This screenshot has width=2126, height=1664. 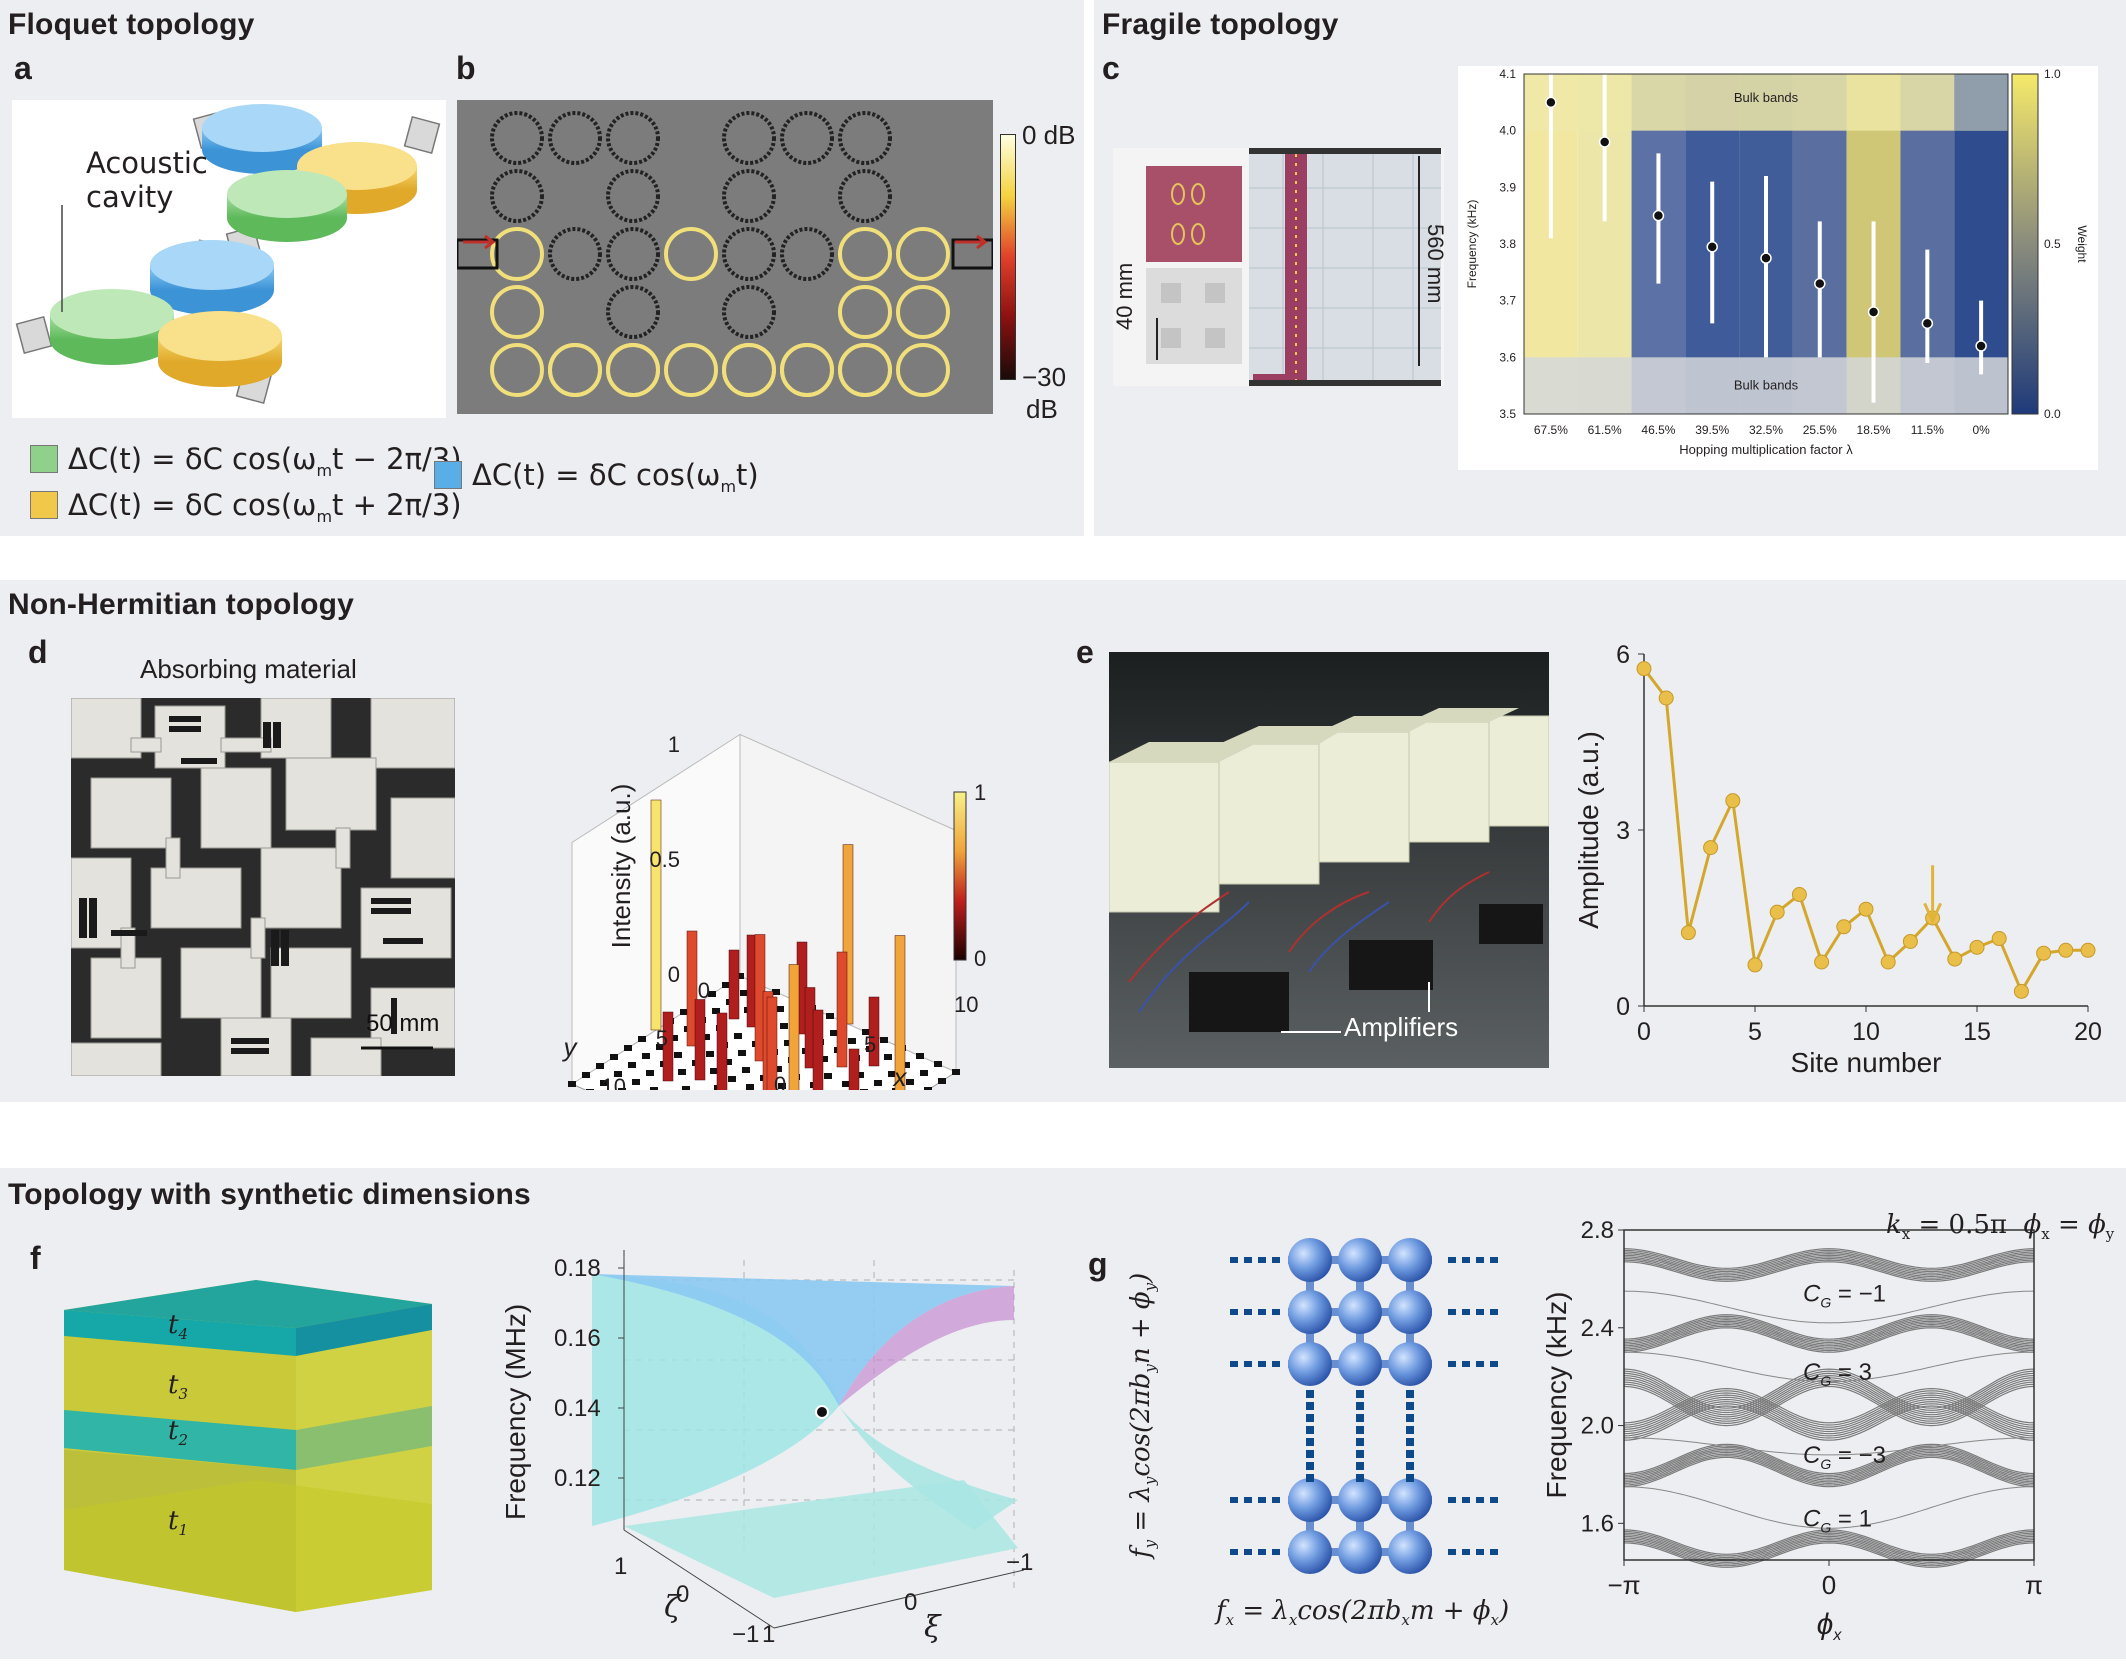 What do you see at coordinates (1597, 1230) in the screenshot?
I see `y-tick-label: 2.8` at bounding box center [1597, 1230].